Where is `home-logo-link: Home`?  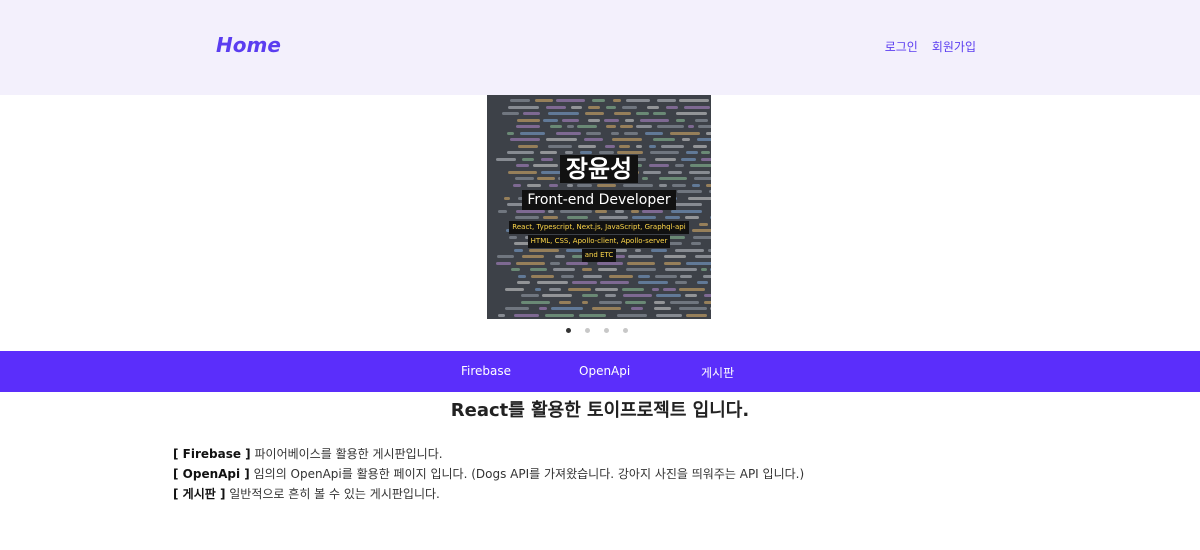
home-logo-link: Home is located at coordinates (248, 45).